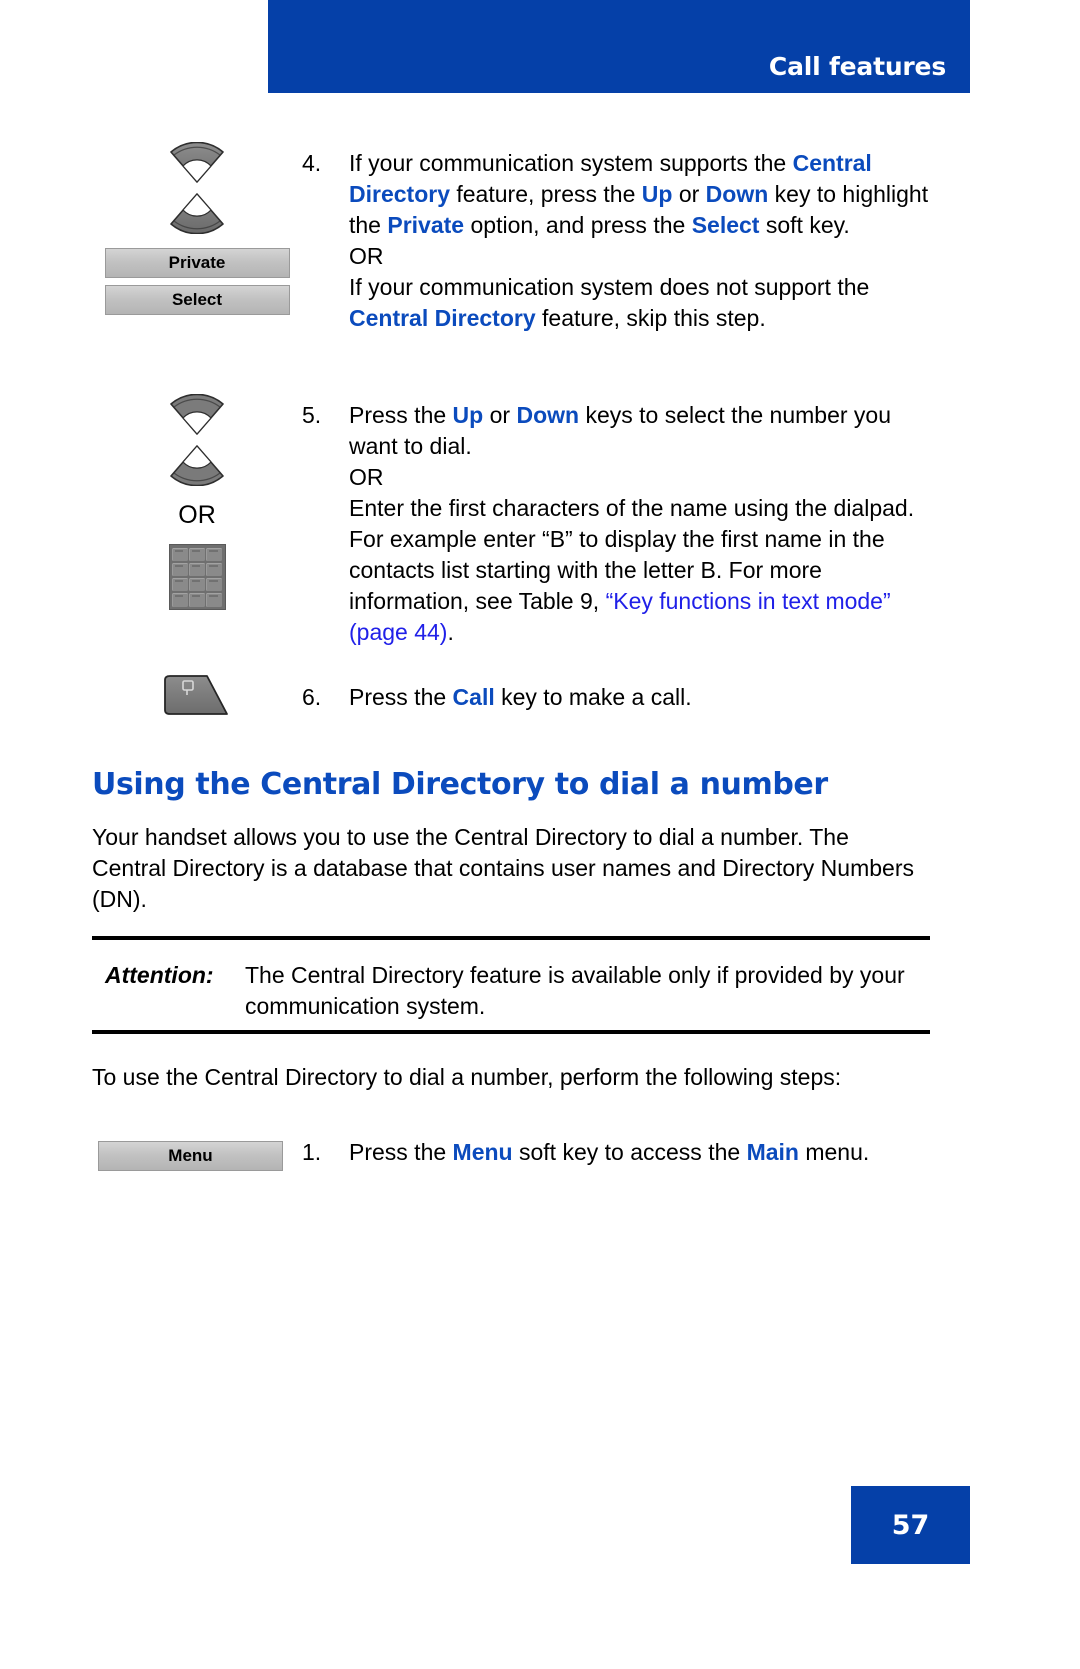 Image resolution: width=1080 pixels, height=1669 pixels. Describe the element at coordinates (593, 697) in the screenshot. I see `step-6-seg-2: key to make a call.` at that location.